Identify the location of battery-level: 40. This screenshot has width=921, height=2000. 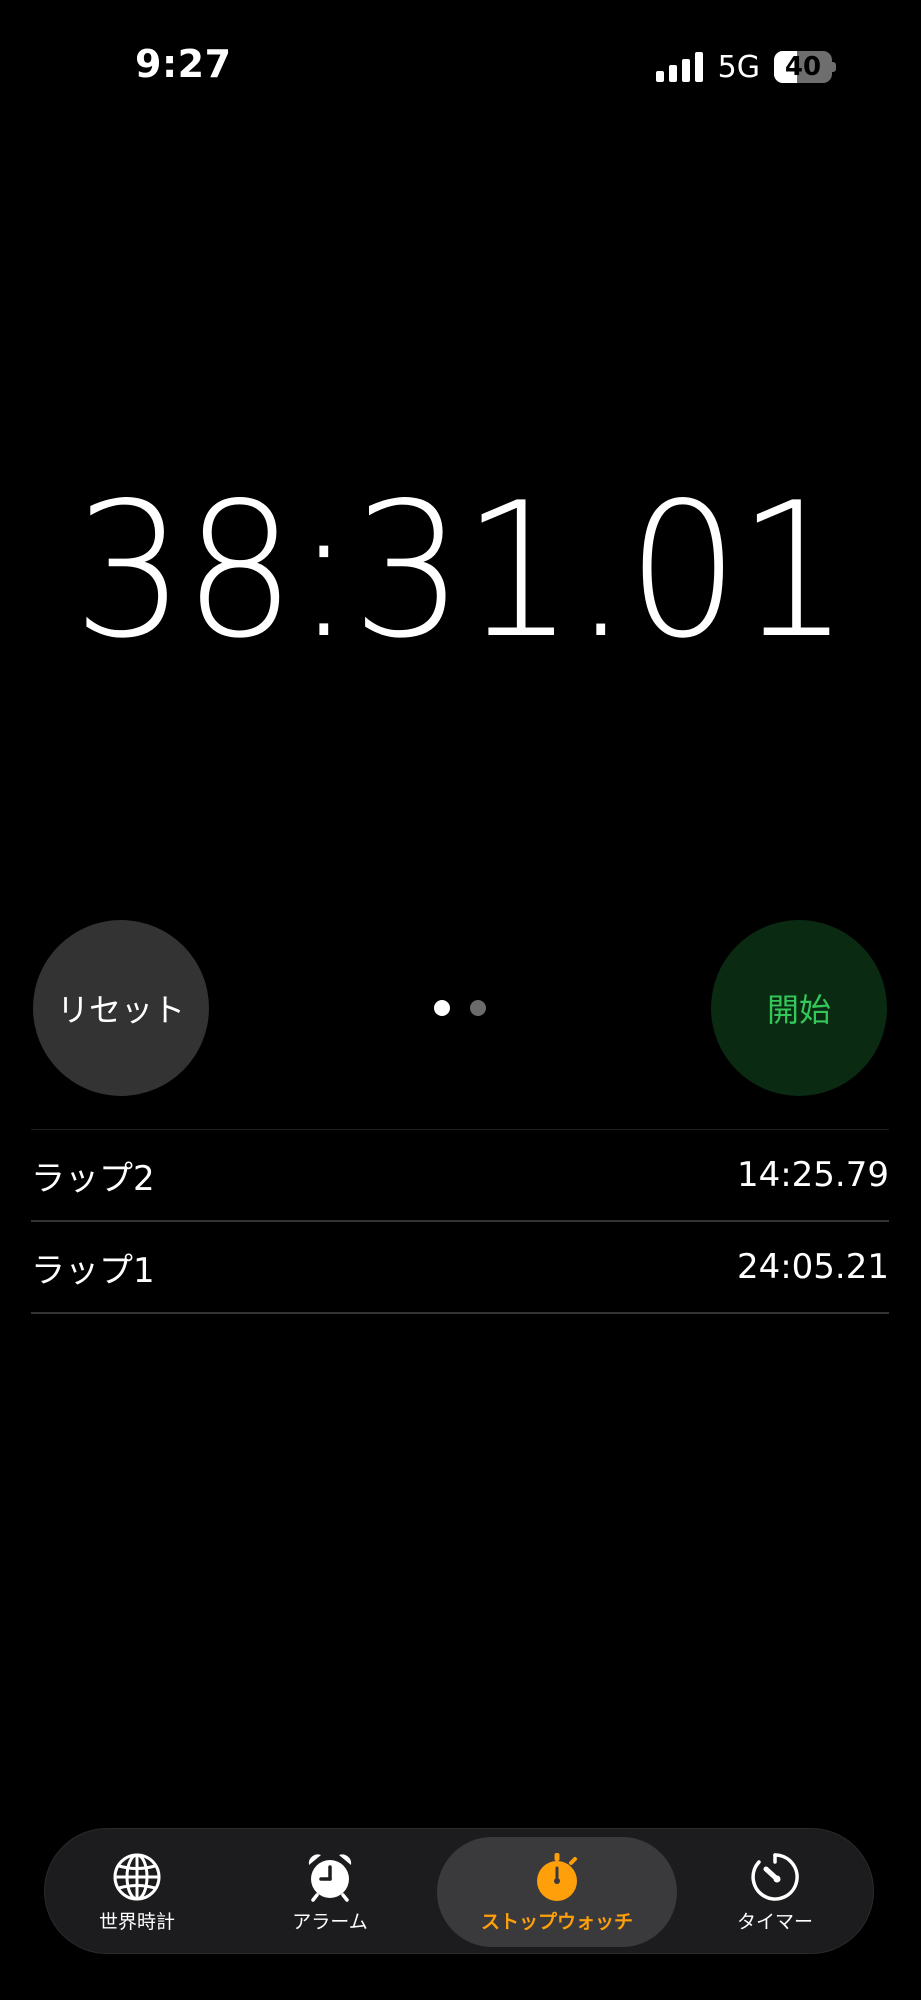
(803, 67).